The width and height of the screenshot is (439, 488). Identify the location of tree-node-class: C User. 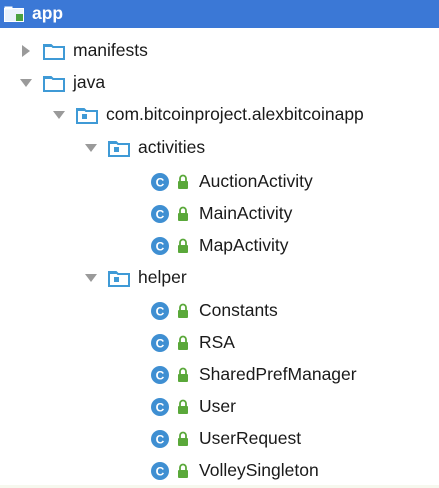
(219, 406).